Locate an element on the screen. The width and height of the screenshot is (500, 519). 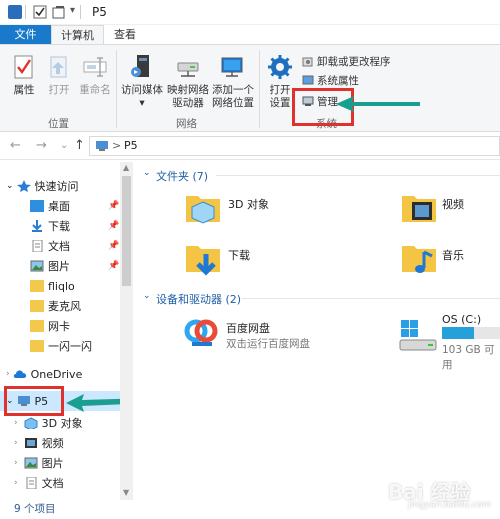
folder-tile-music is located at coordinates (419, 260).